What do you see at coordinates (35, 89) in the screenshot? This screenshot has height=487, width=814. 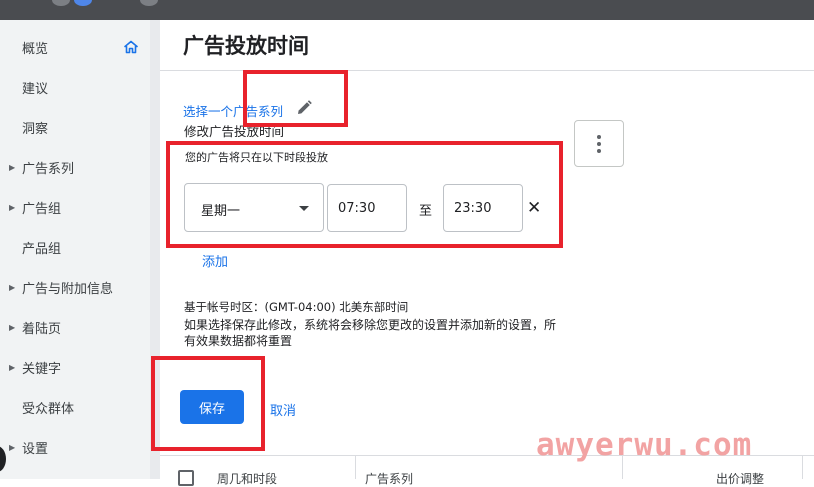 I see `sidebar-item-label: 建议` at bounding box center [35, 89].